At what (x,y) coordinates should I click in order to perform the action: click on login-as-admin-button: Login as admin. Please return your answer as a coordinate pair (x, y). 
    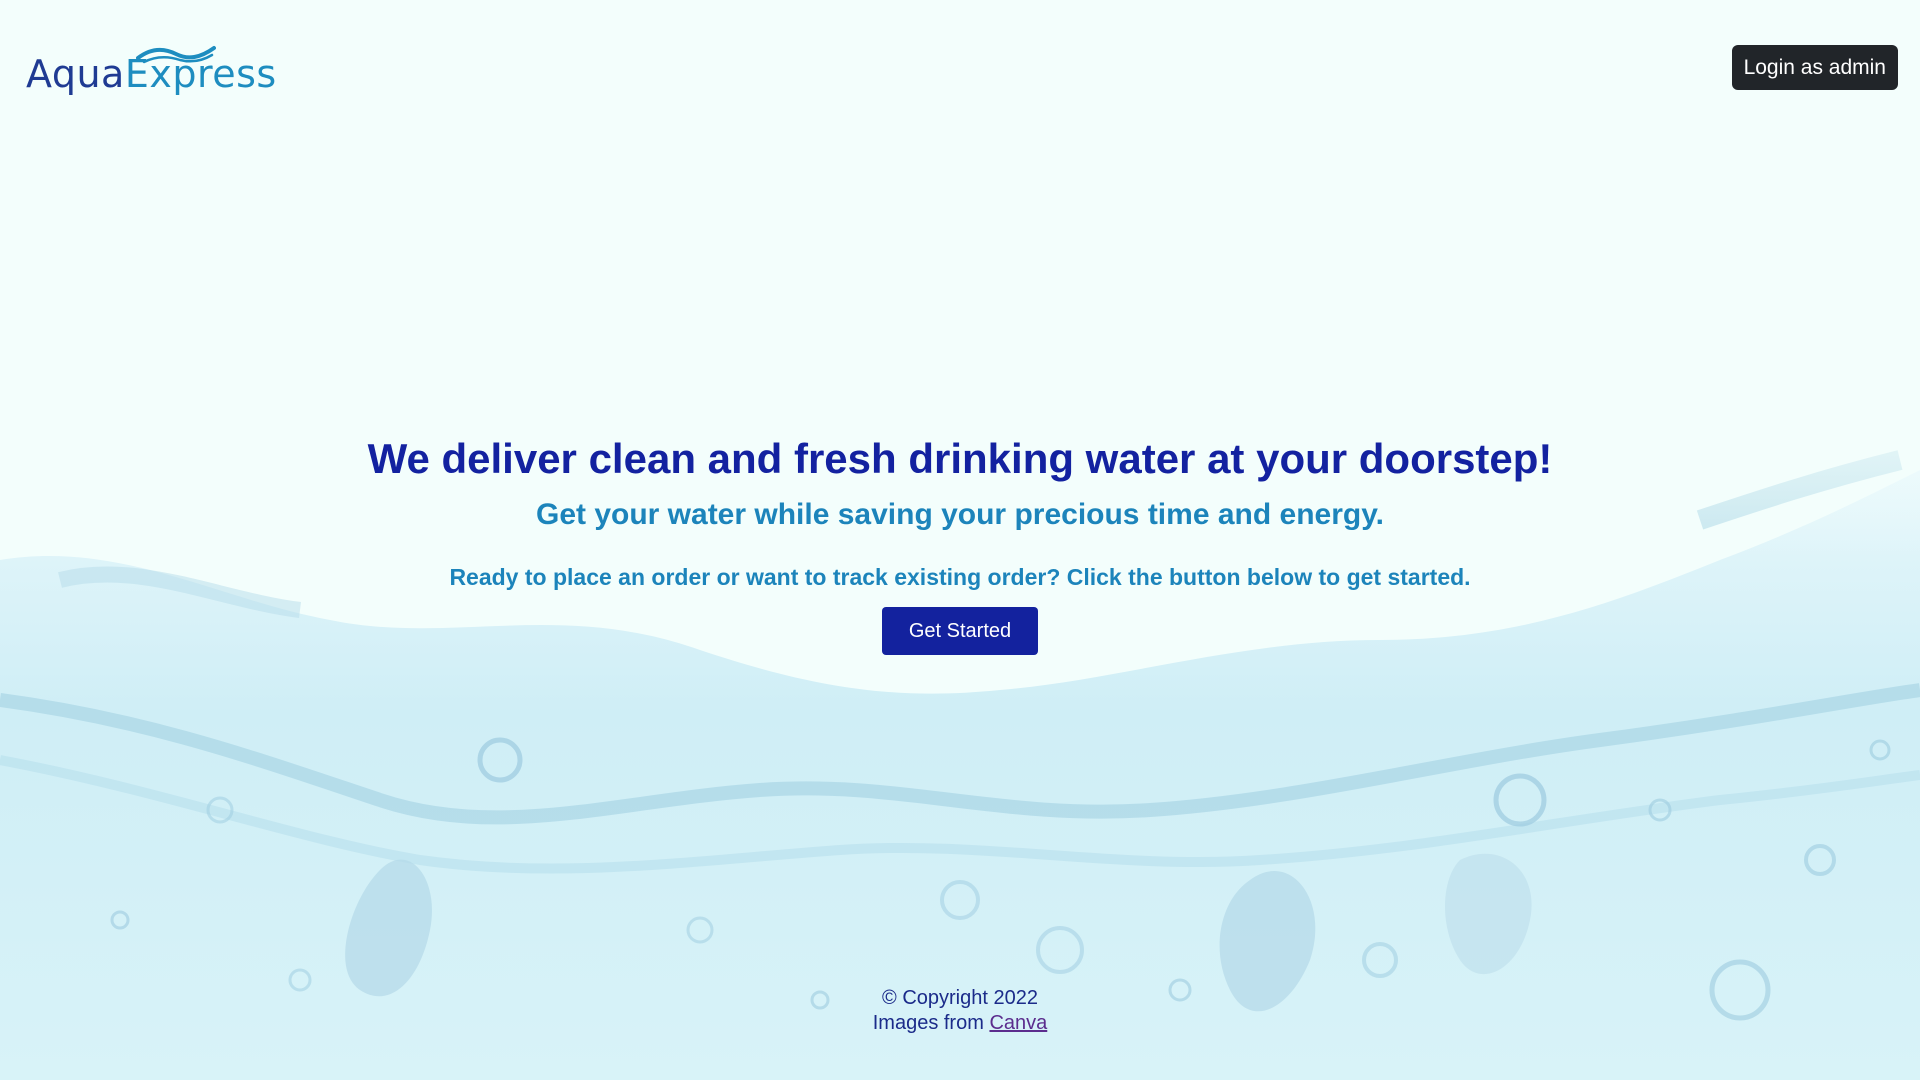
    Looking at the image, I should click on (1814, 67).